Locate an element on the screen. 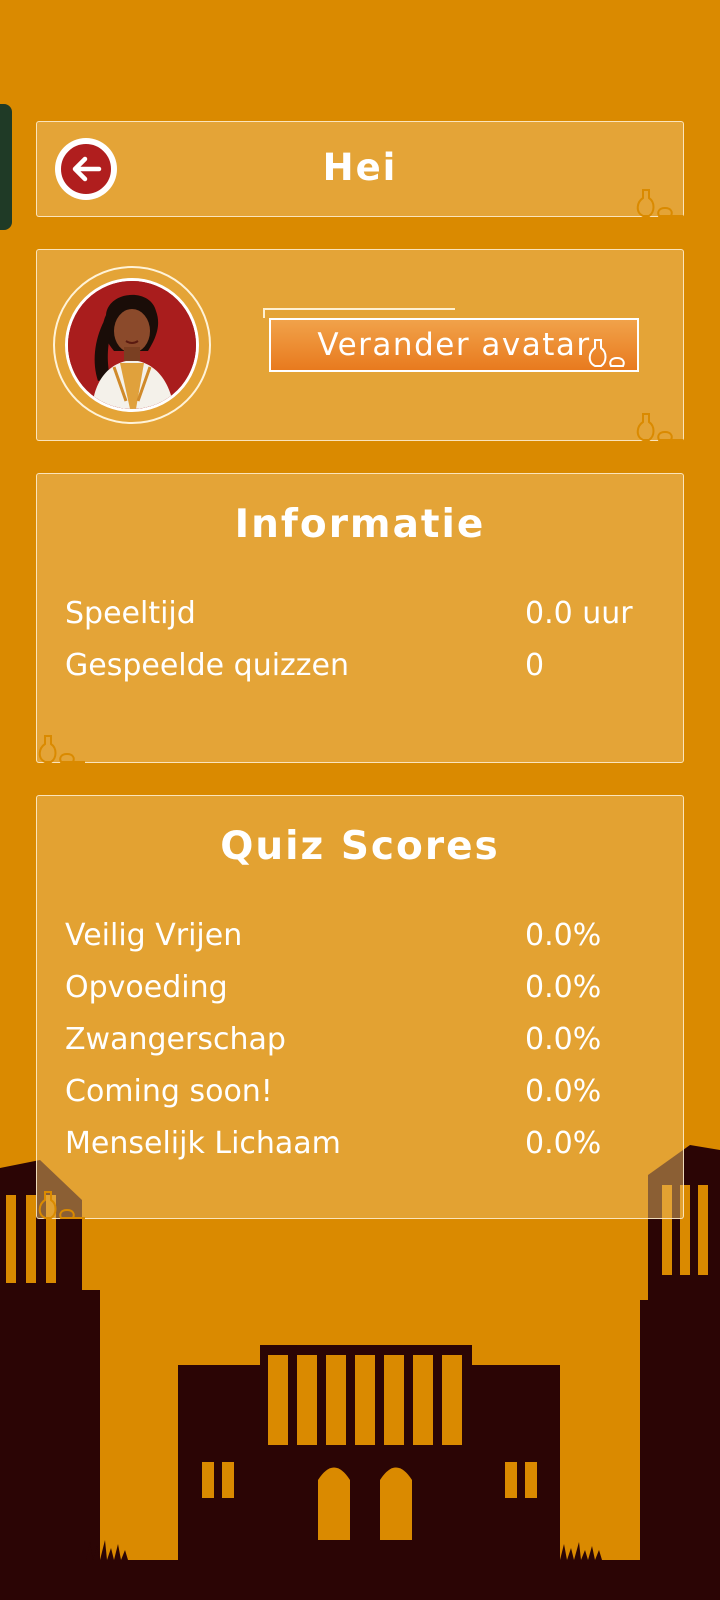 The height and width of the screenshot is (1600, 720). score-label: Coming soon! is located at coordinates (169, 1091).